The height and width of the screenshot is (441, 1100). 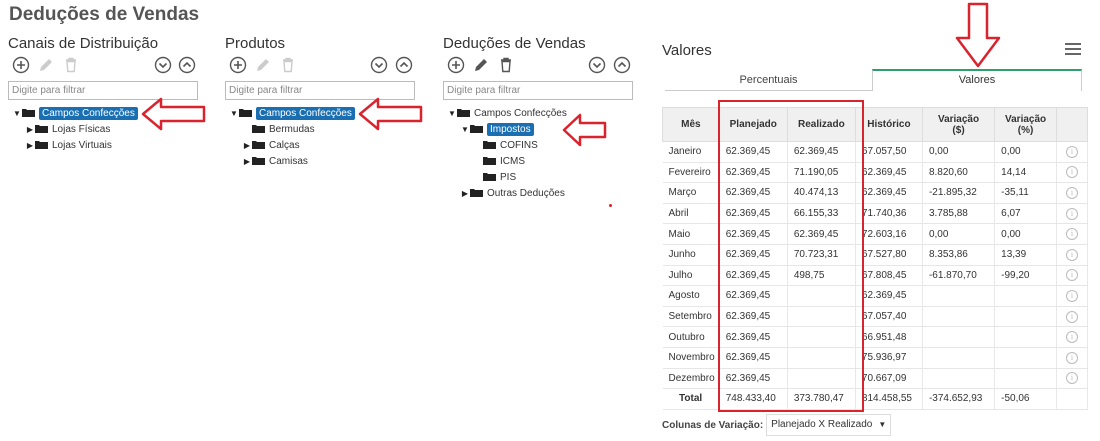 I want to click on cell-mes: Setembro, so click(x=691, y=317).